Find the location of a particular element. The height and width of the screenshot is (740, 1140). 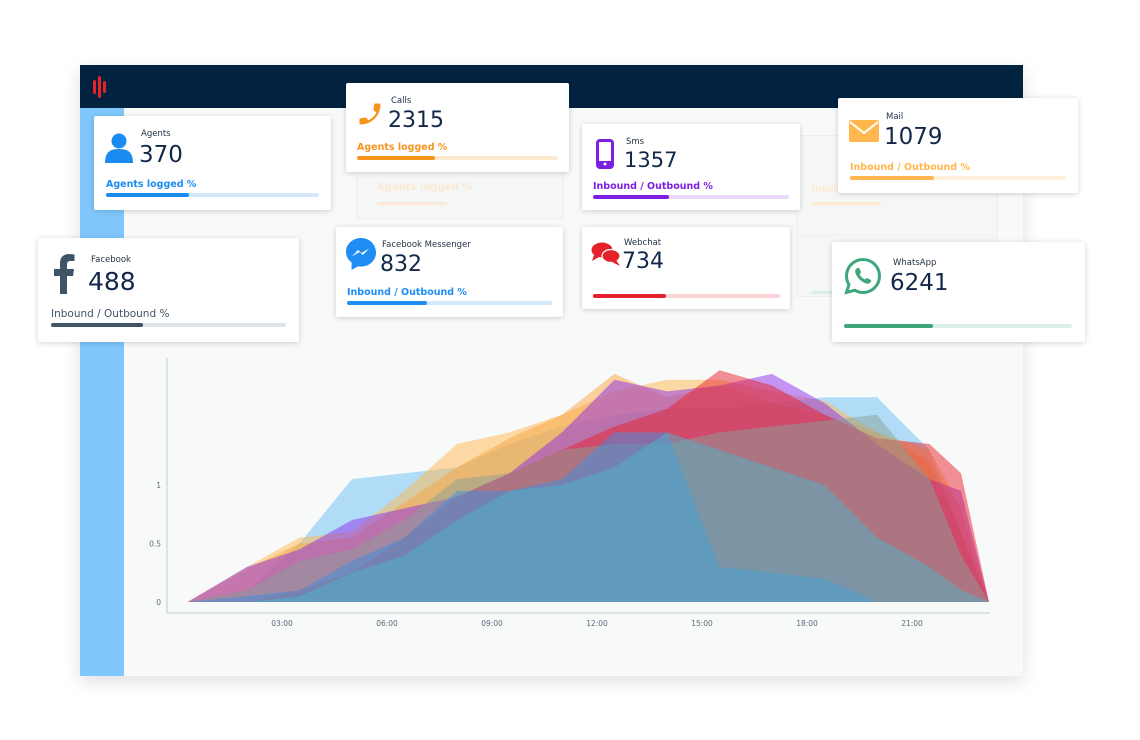

card-value: 1079 is located at coordinates (913, 137).